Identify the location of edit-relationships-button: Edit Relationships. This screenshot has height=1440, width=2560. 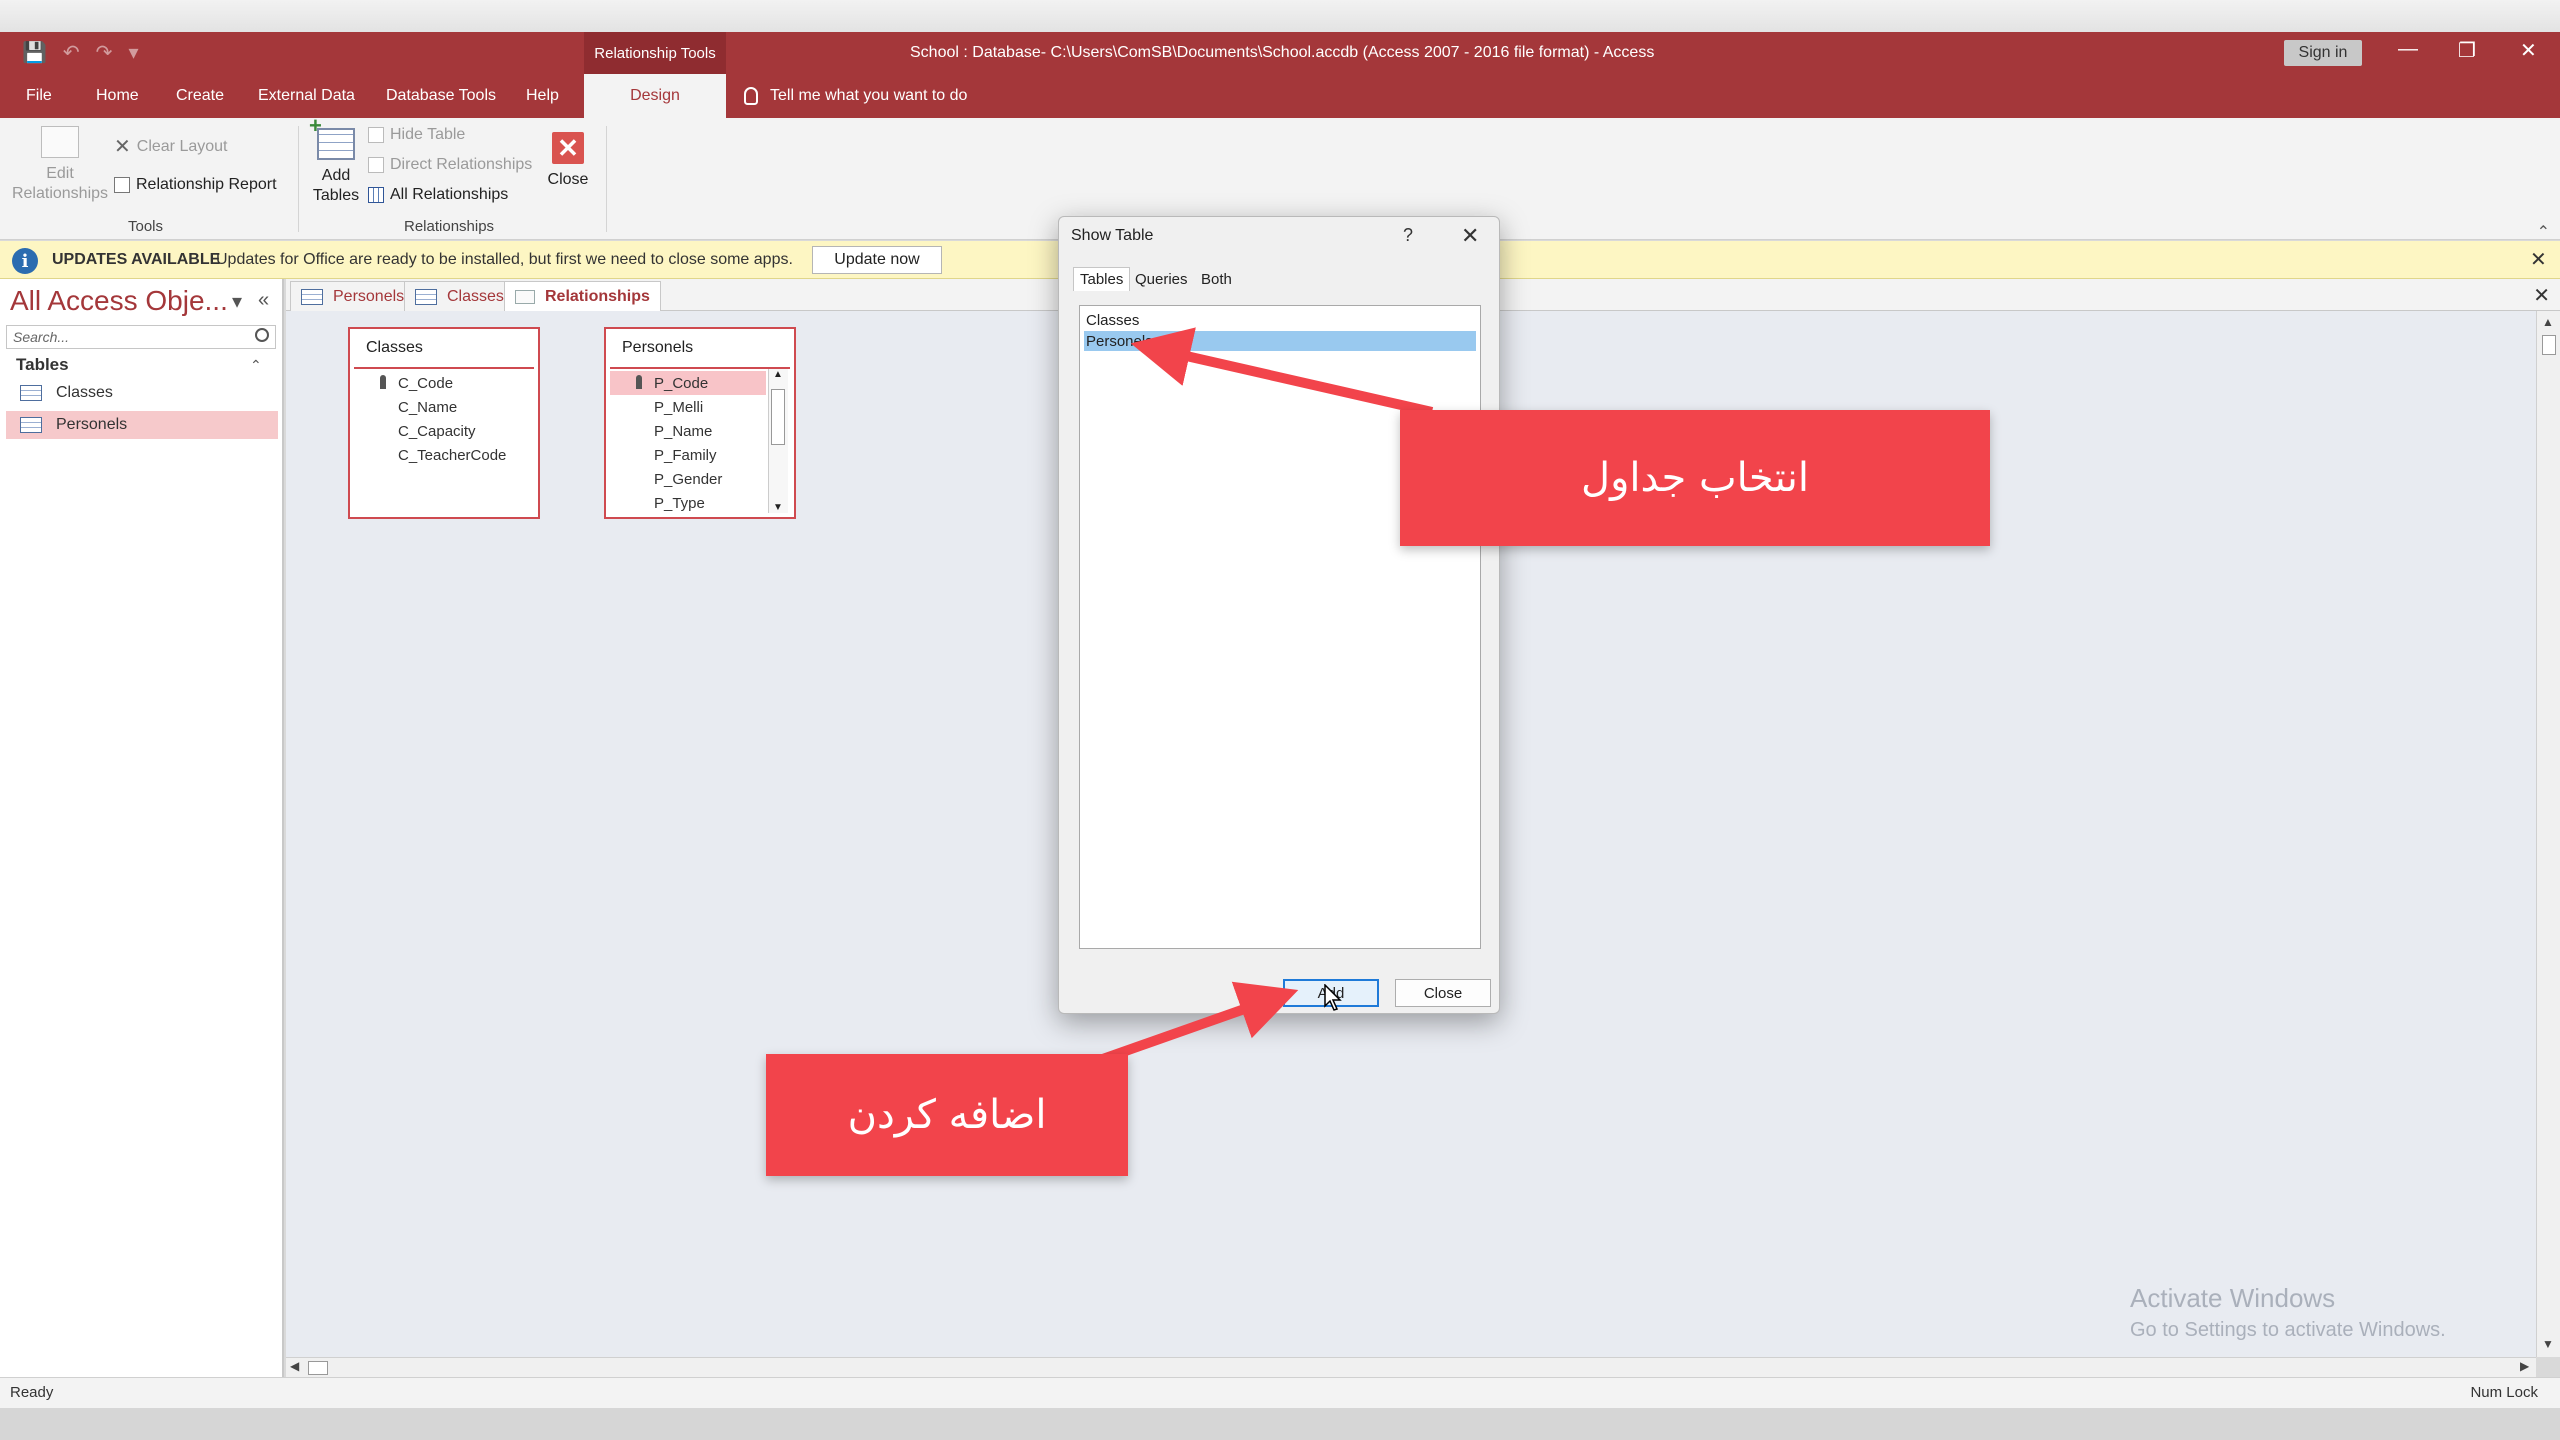
(60, 165).